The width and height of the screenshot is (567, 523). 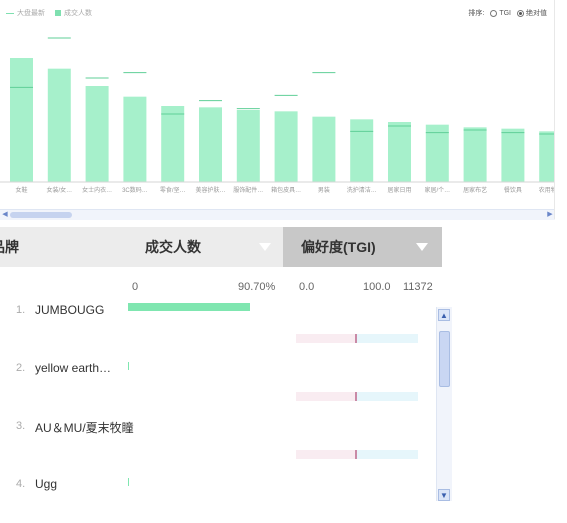 What do you see at coordinates (21, 484) in the screenshot?
I see `row-rank: 4.` at bounding box center [21, 484].